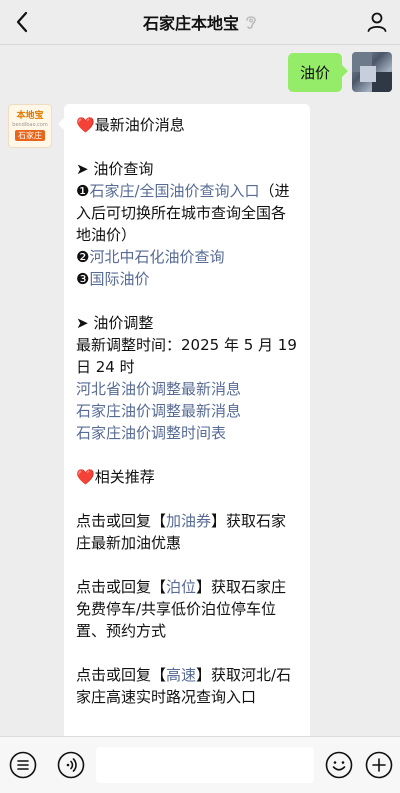 The width and height of the screenshot is (400, 793). I want to click on list-item: ❶石家庄/全国油价查询入口（进入后可切换所在城市查询全国各地油价）, so click(183, 213).